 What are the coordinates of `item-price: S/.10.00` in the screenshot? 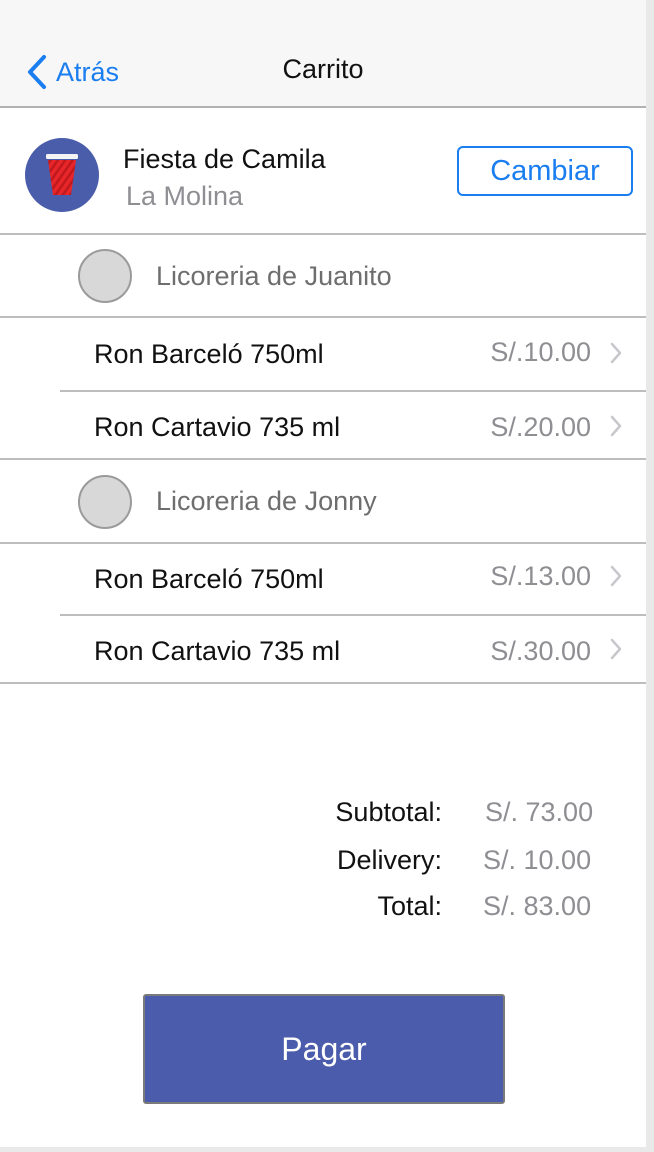 It's located at (540, 352).